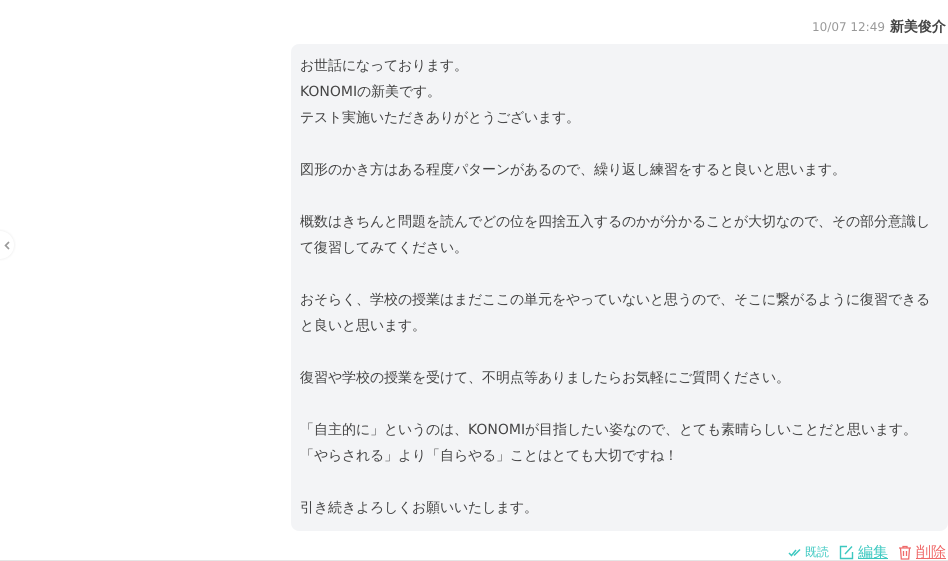 This screenshot has width=948, height=561. I want to click on double-check-icon, so click(795, 552).